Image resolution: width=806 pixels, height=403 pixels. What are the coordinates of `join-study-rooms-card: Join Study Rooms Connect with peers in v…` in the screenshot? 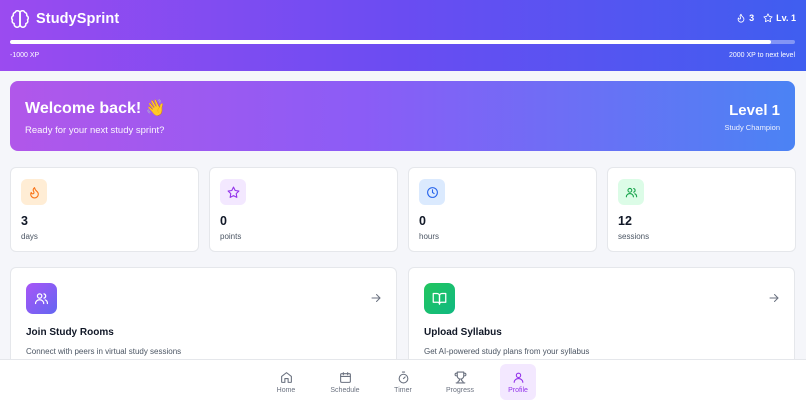 It's located at (203, 317).